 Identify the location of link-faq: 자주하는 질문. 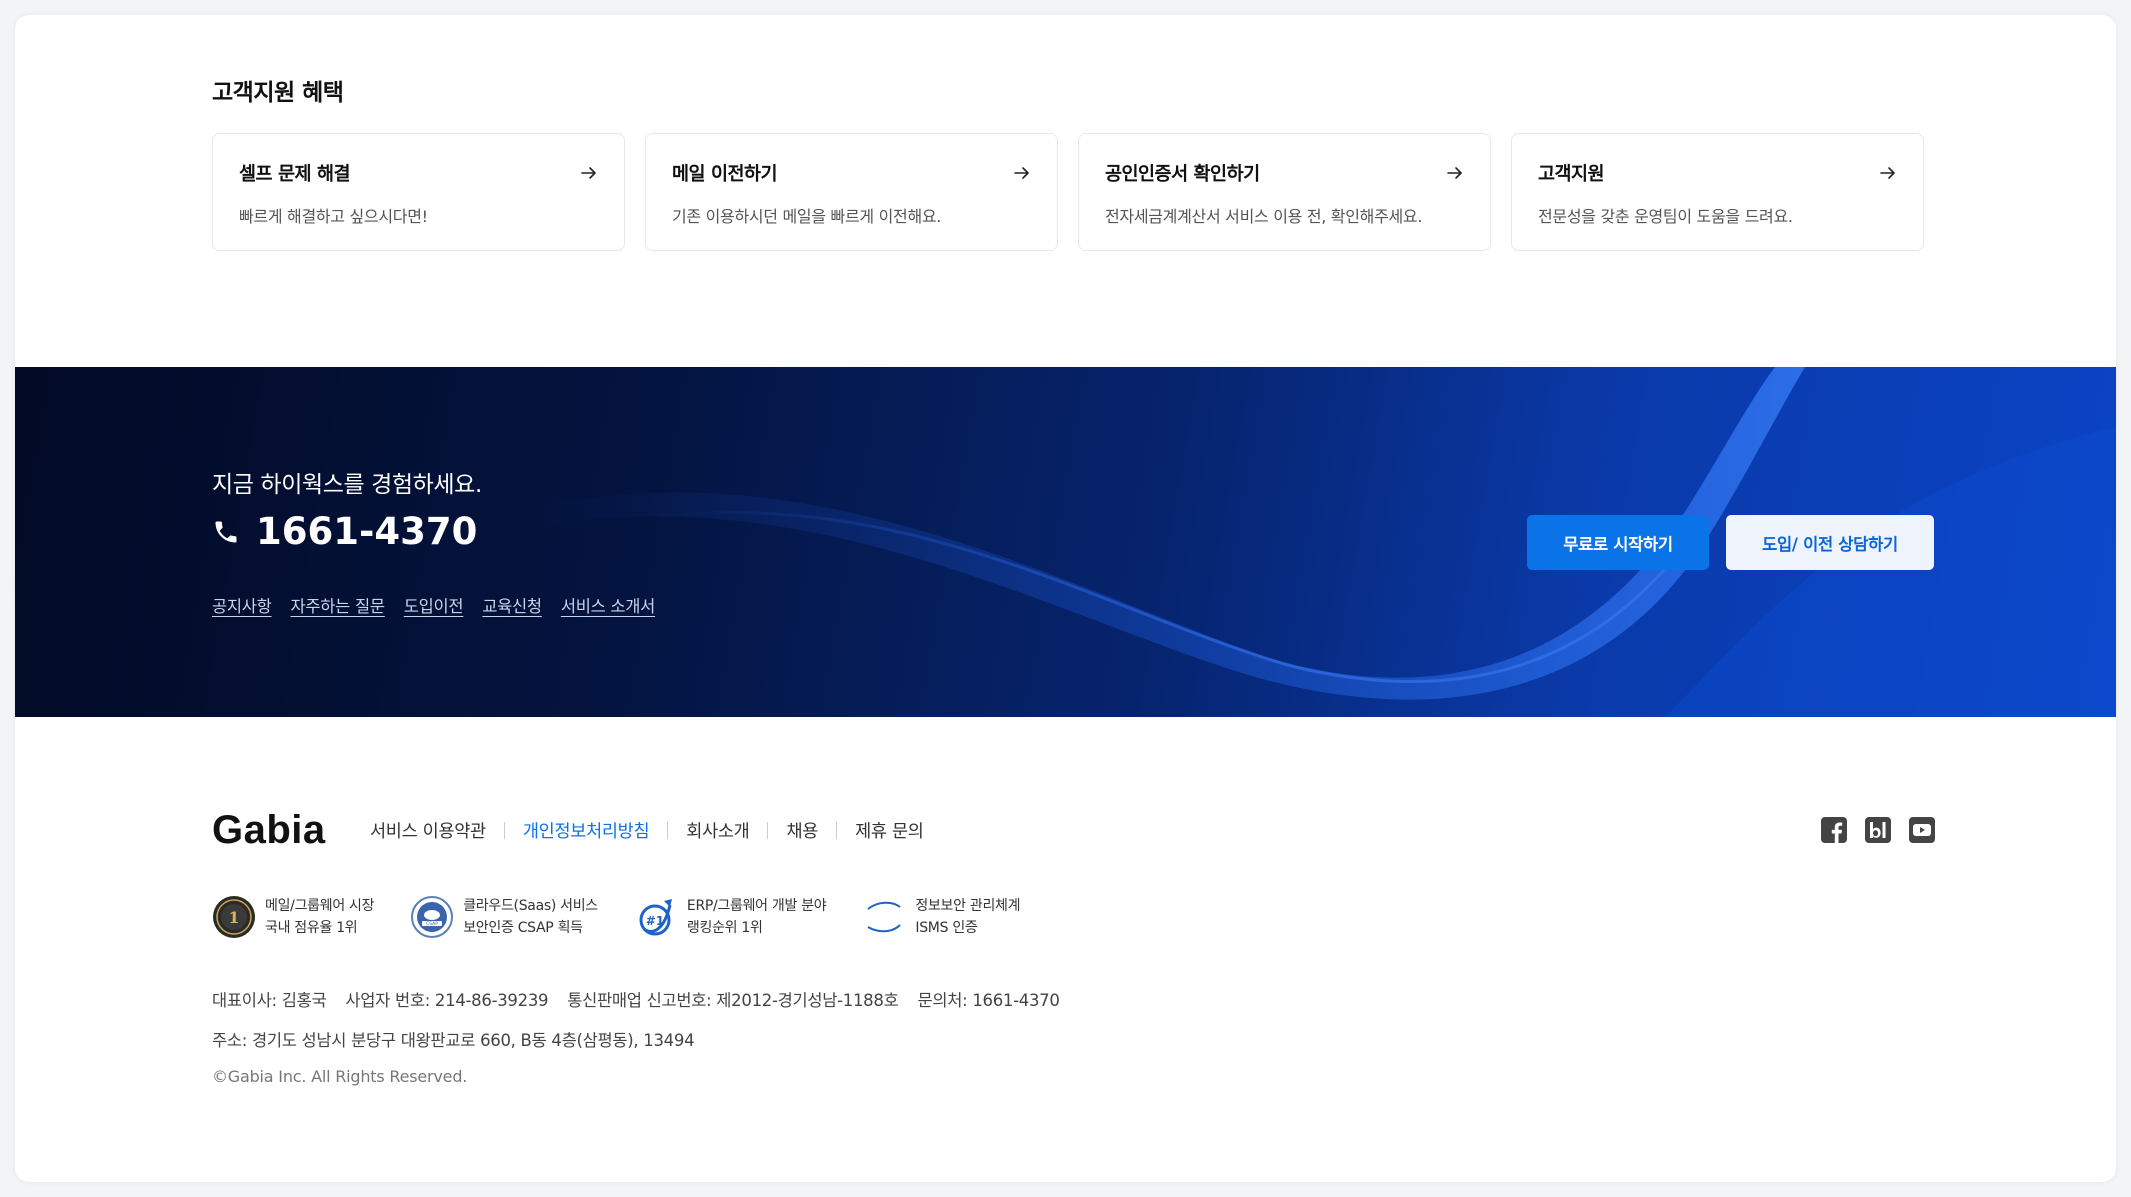
(338, 605).